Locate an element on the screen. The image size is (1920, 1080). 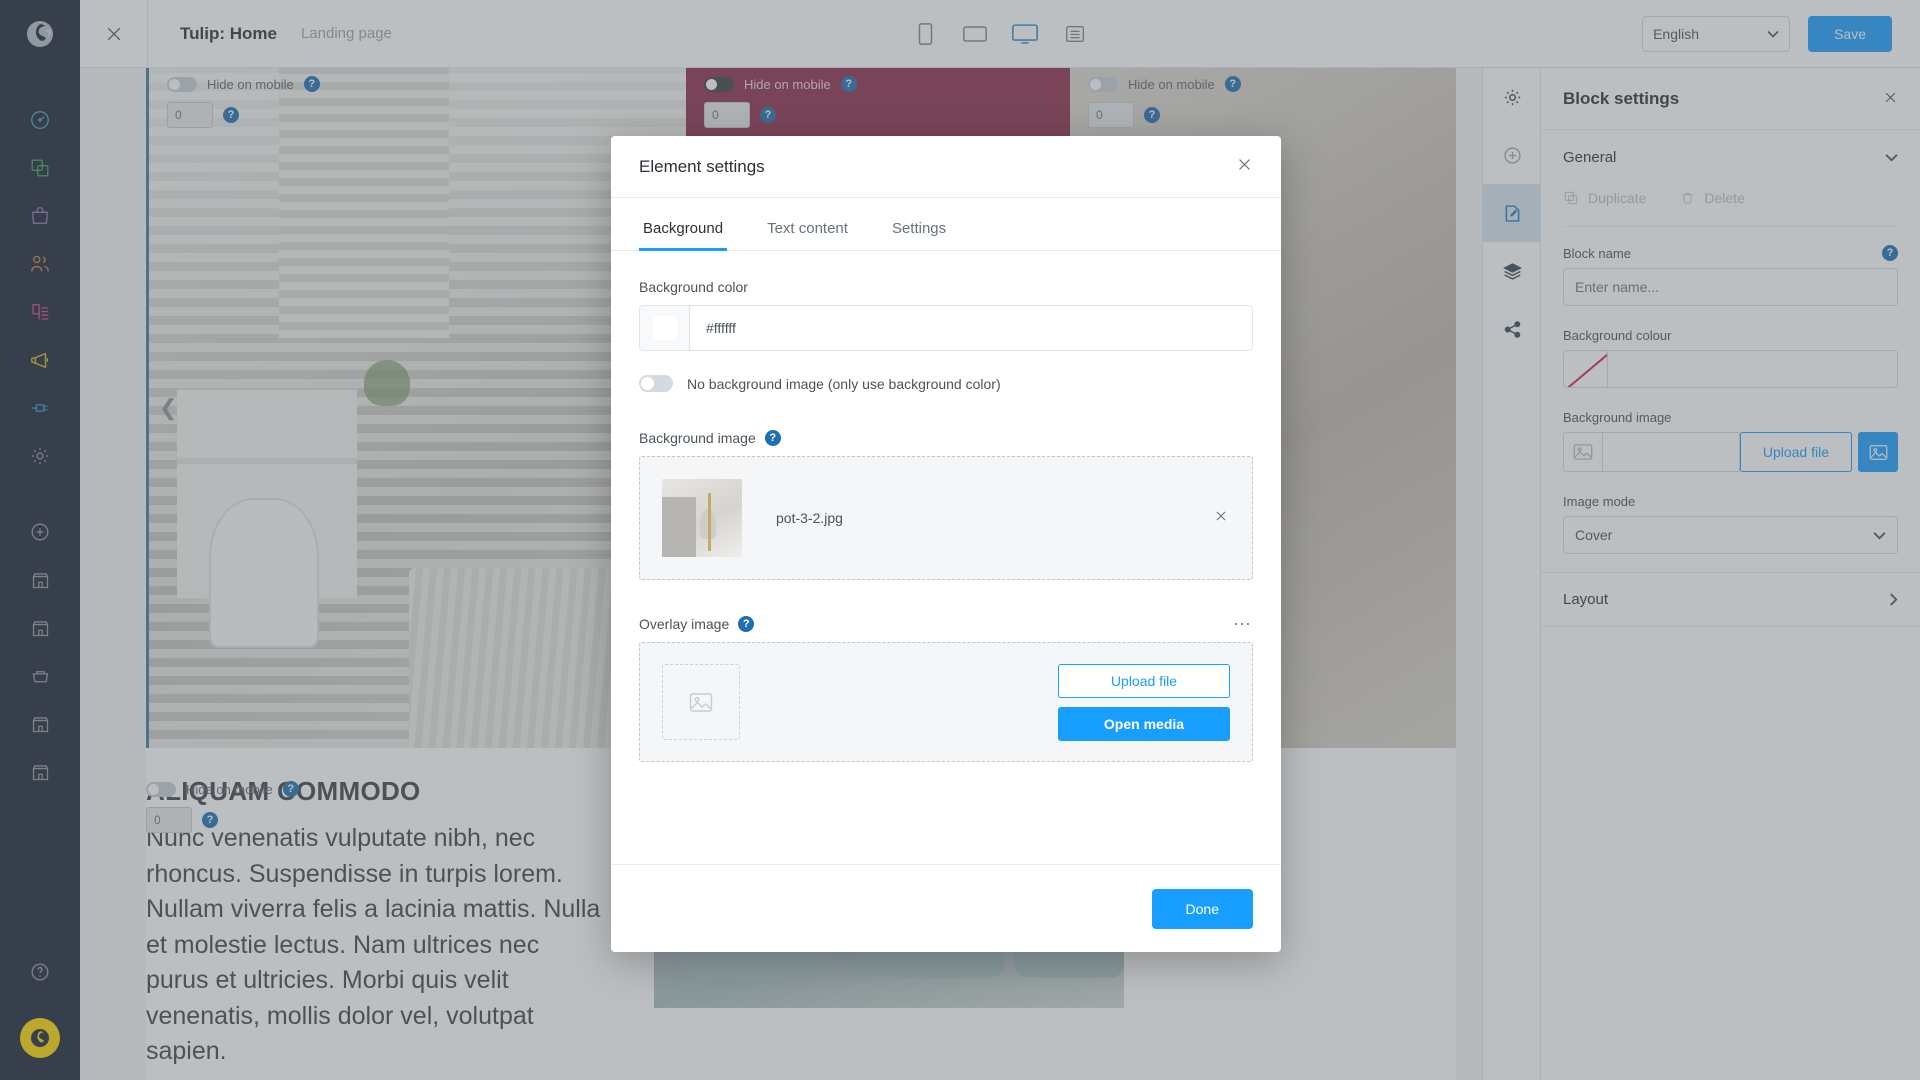
background-color-label: Background color is located at coordinates (693, 287).